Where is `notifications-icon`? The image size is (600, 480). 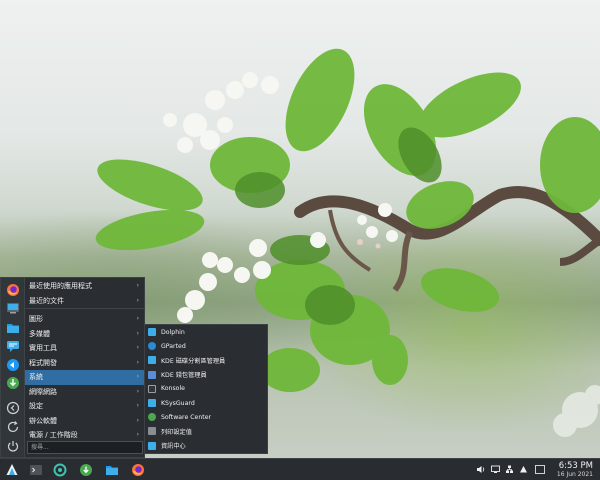 notifications-icon is located at coordinates (523, 469).